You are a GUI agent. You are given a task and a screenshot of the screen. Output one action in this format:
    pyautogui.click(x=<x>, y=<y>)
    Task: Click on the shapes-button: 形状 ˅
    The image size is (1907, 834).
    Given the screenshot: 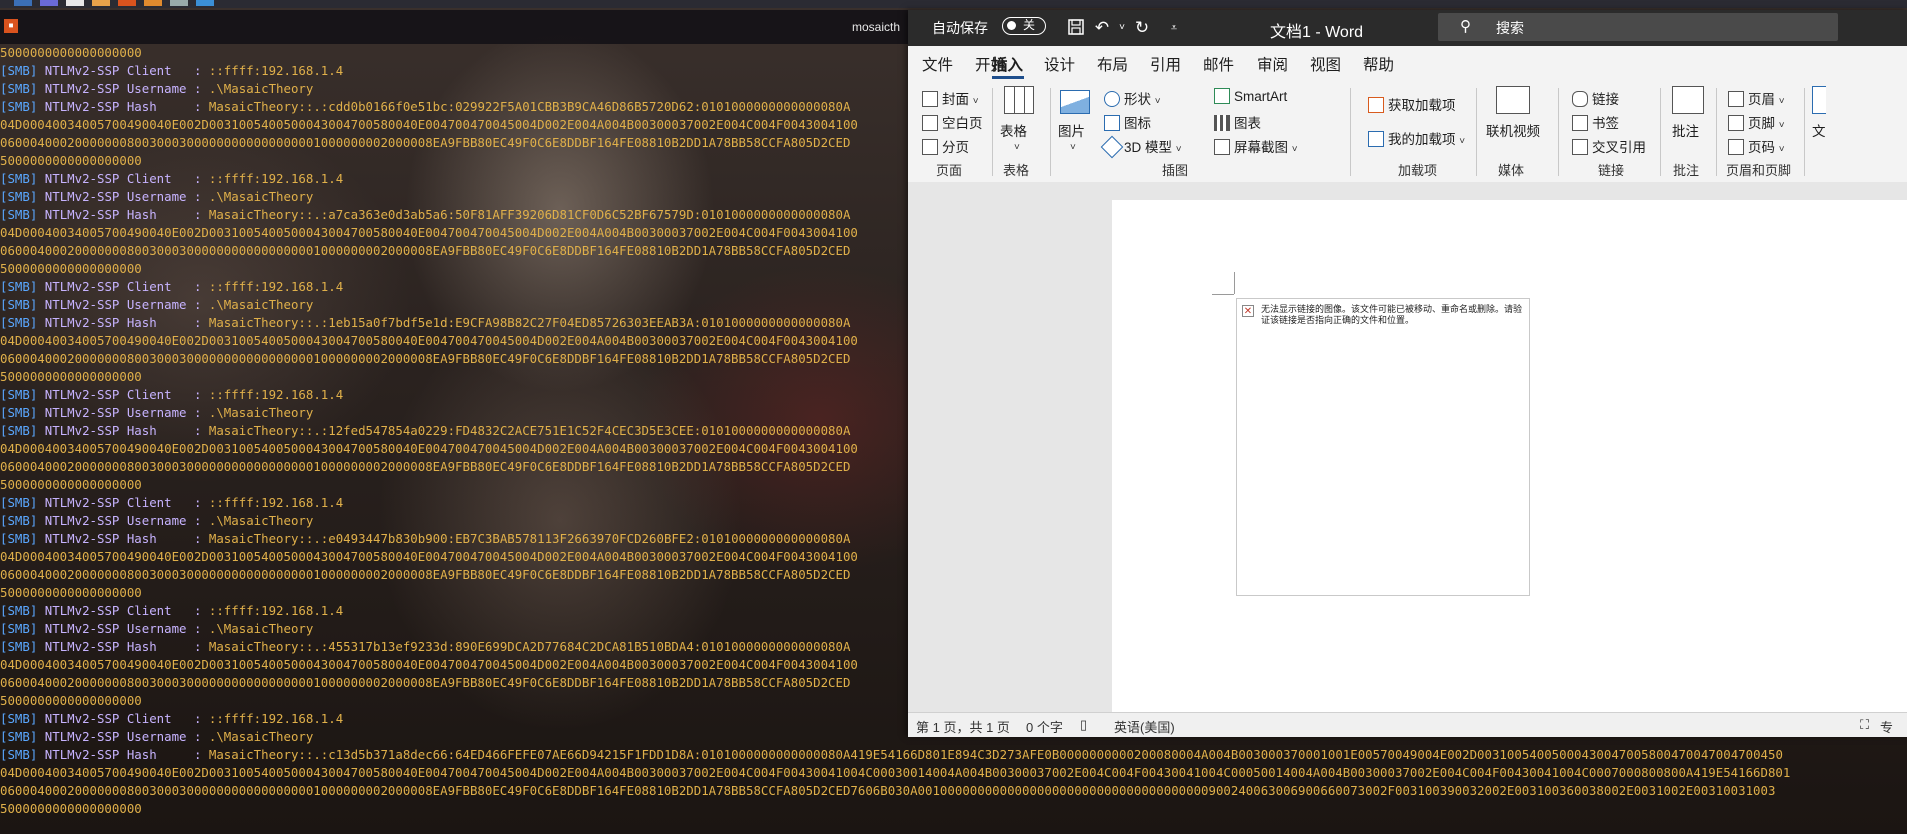 What is the action you would take?
    pyautogui.click(x=1132, y=98)
    